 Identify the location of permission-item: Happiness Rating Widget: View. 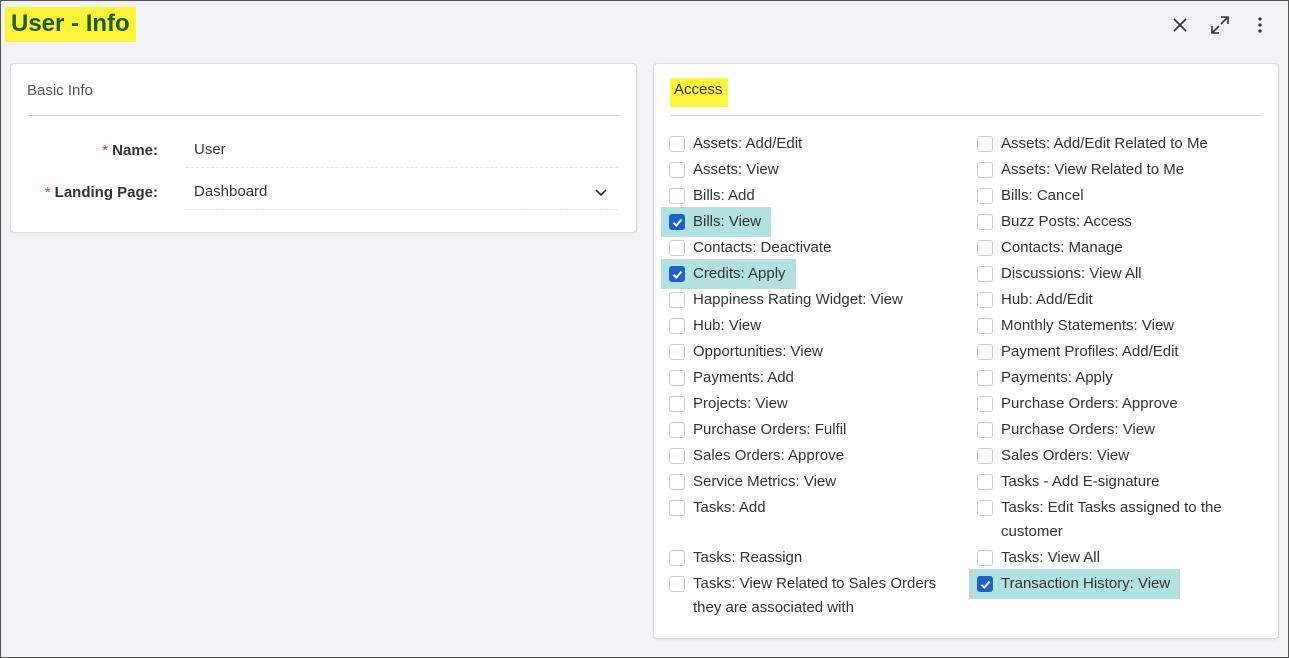
(810, 300).